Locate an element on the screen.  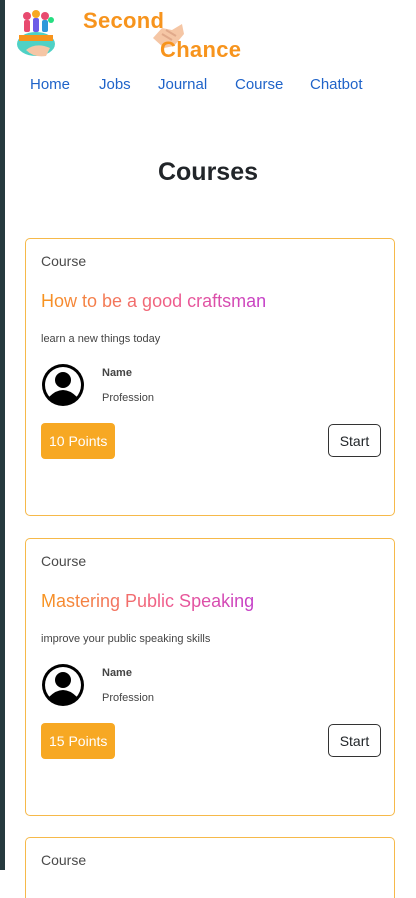
main-nav: Home Jobs Journal Course Chatbot is located at coordinates (208, 86).